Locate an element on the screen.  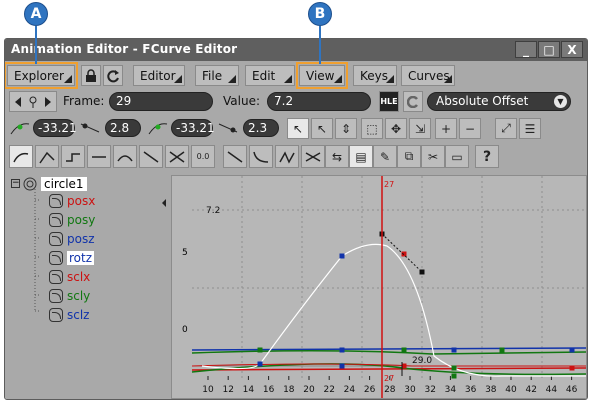
help-button: ? is located at coordinates (487, 156).